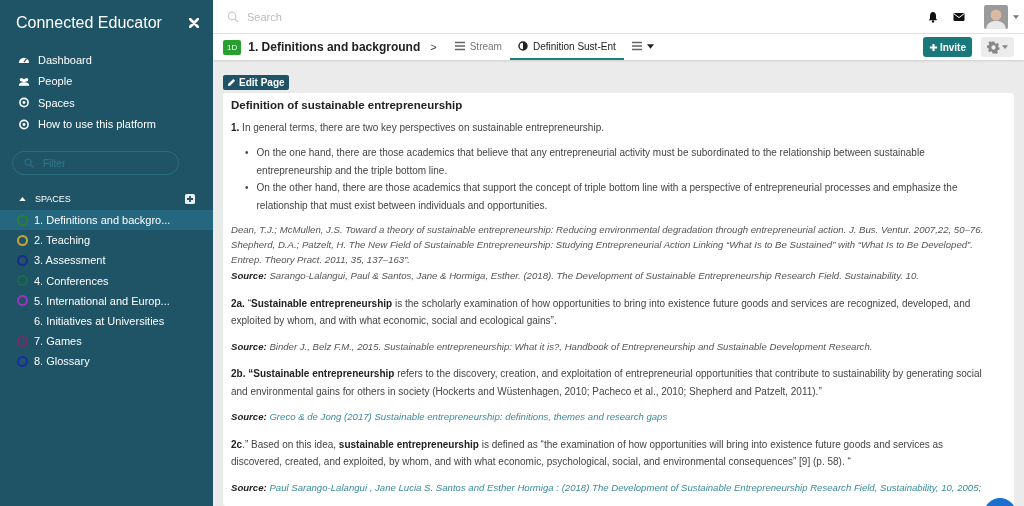 This screenshot has height=506, width=1024. Describe the element at coordinates (947, 47) in the screenshot. I see `invite-button: Invite` at that location.